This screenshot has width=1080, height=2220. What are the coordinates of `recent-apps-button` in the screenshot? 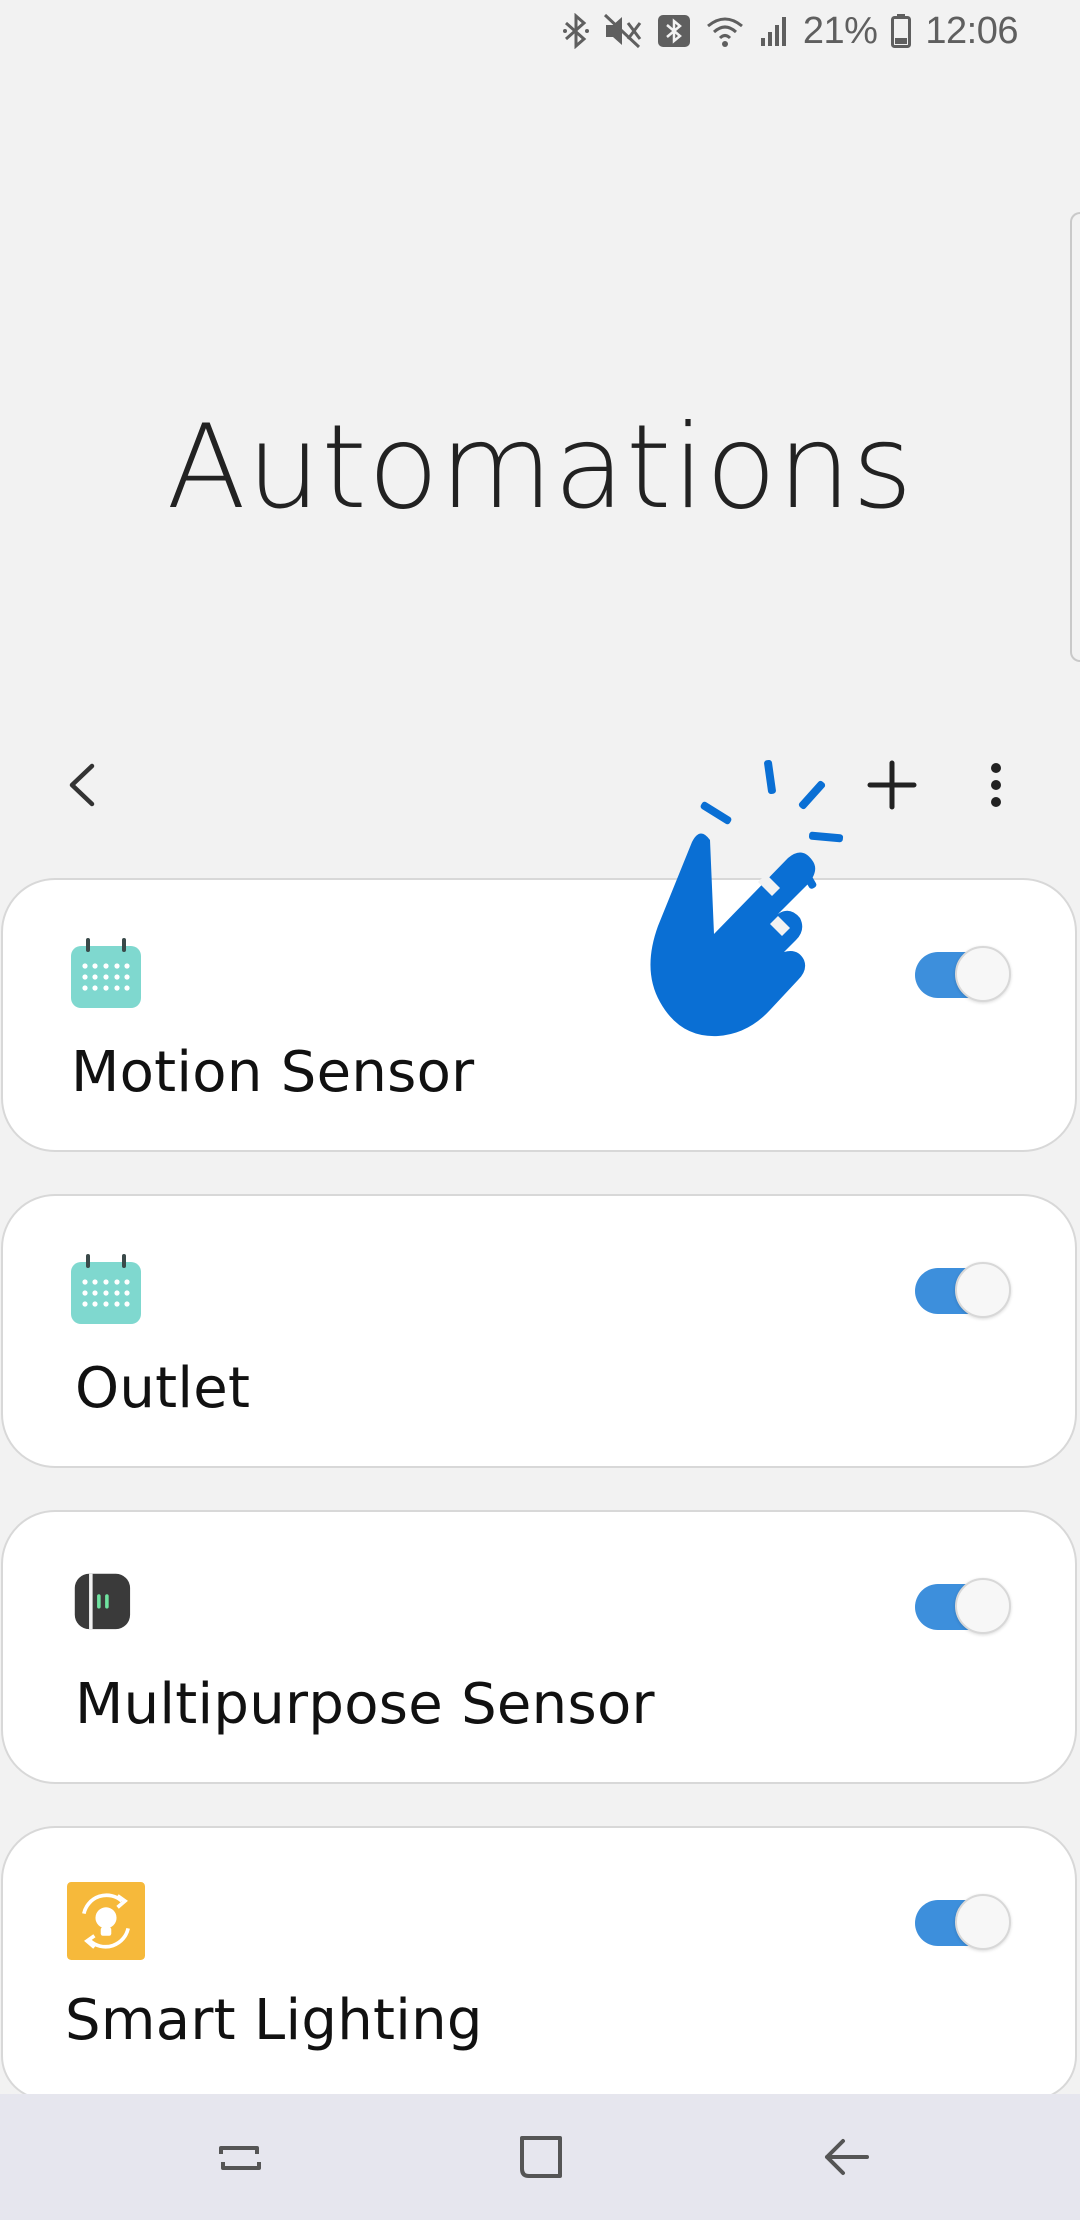 It's located at (240, 2157).